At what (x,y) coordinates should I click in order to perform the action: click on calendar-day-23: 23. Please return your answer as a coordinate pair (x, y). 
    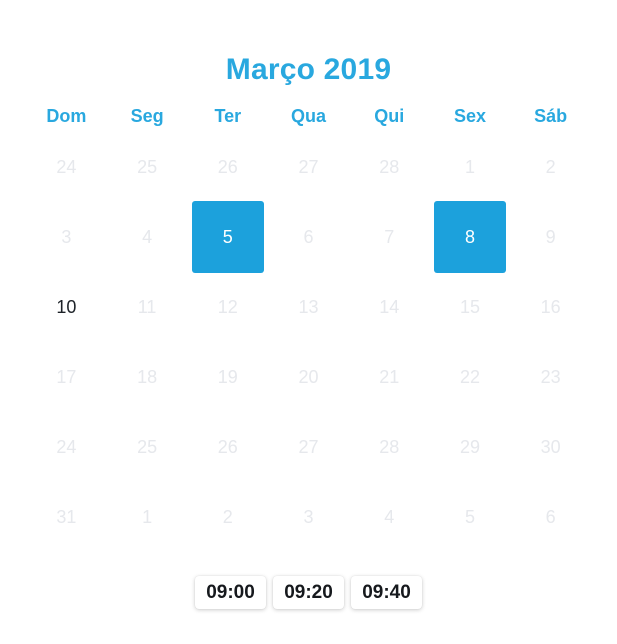
    Looking at the image, I should click on (550, 376).